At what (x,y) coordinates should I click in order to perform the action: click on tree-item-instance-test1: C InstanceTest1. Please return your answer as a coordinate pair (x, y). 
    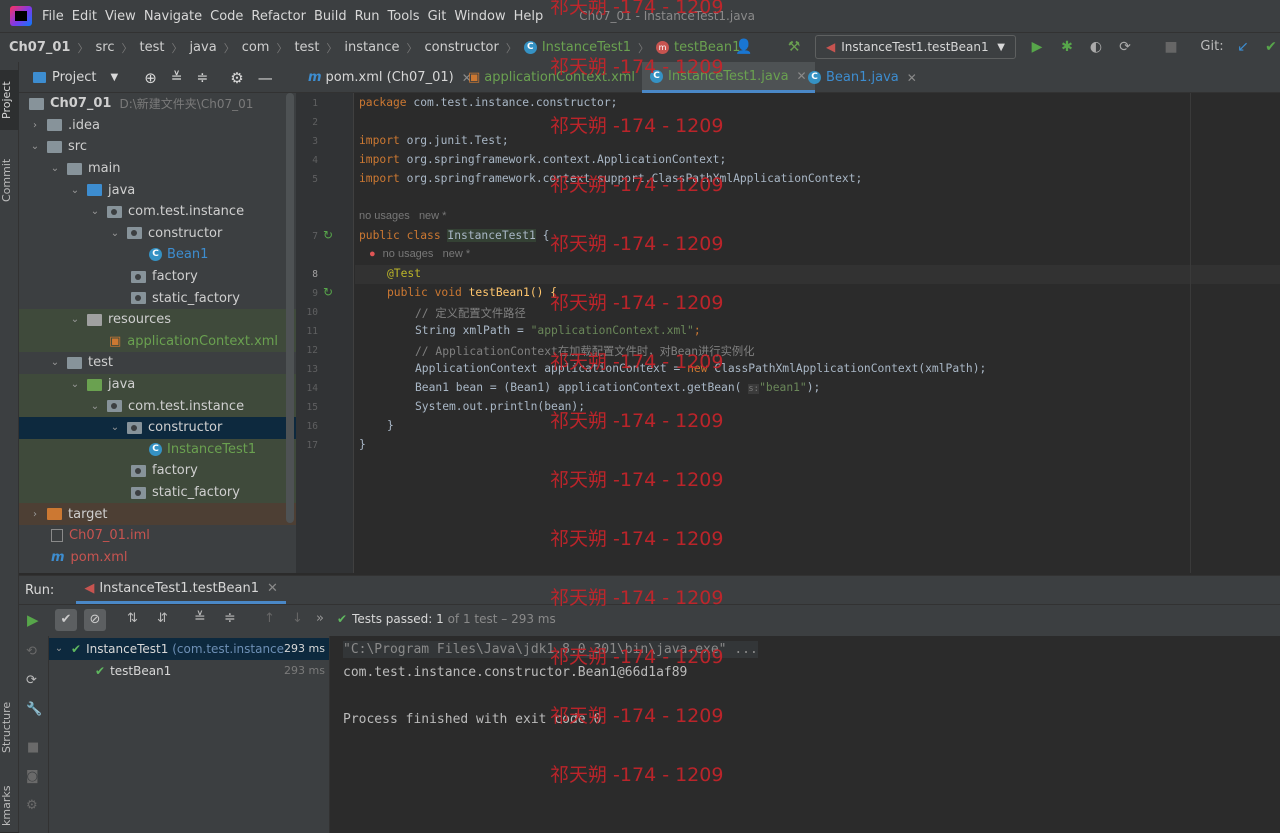
    Looking at the image, I should click on (157, 449).